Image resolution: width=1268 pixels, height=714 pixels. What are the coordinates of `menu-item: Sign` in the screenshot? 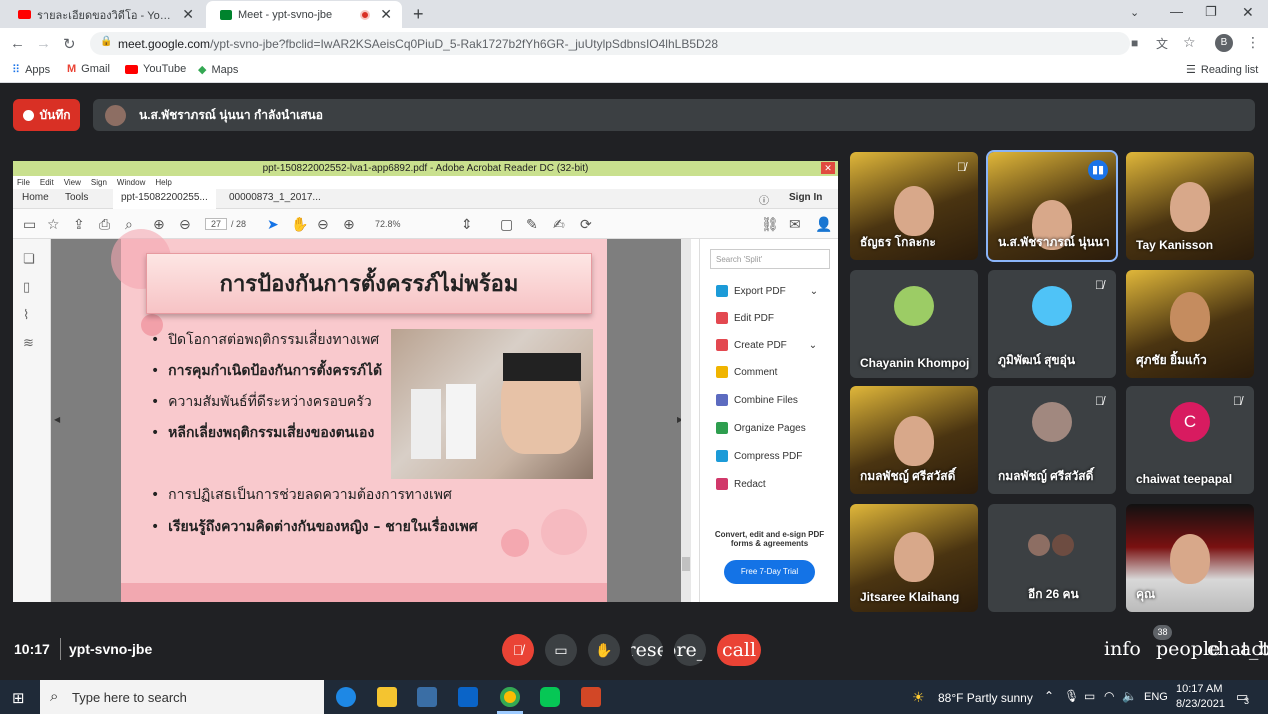 It's located at (99, 182).